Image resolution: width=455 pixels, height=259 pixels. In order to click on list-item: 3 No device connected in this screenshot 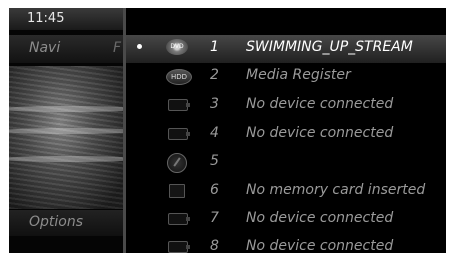, I will do `click(286, 106)`.